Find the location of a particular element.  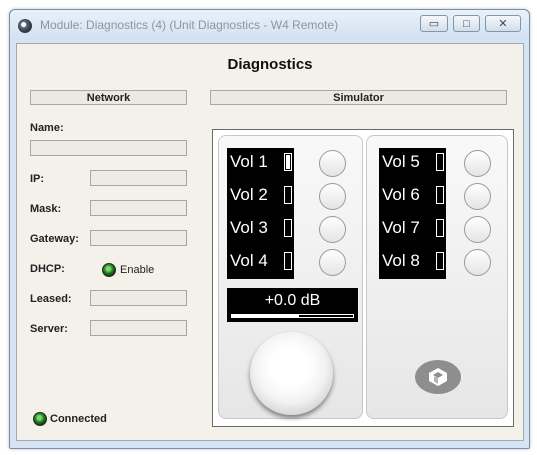

server-field is located at coordinates (138, 328).